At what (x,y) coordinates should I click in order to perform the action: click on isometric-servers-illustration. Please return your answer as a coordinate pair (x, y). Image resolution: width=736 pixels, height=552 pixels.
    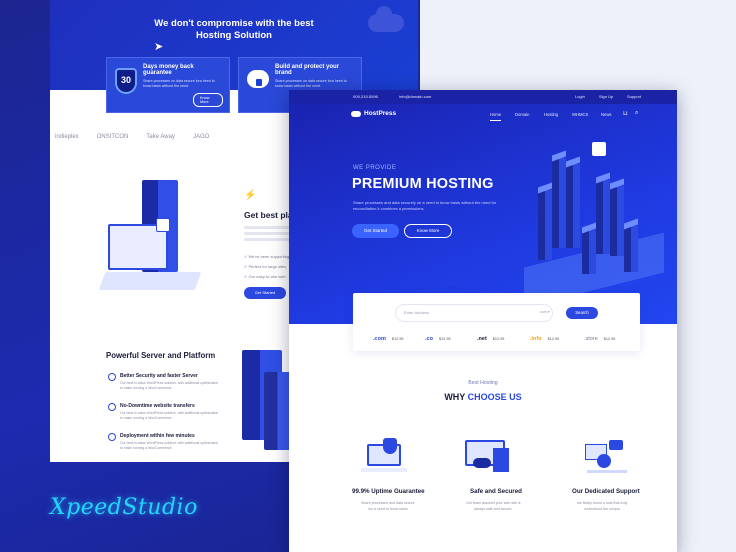
    Looking at the image, I should click on (589, 225).